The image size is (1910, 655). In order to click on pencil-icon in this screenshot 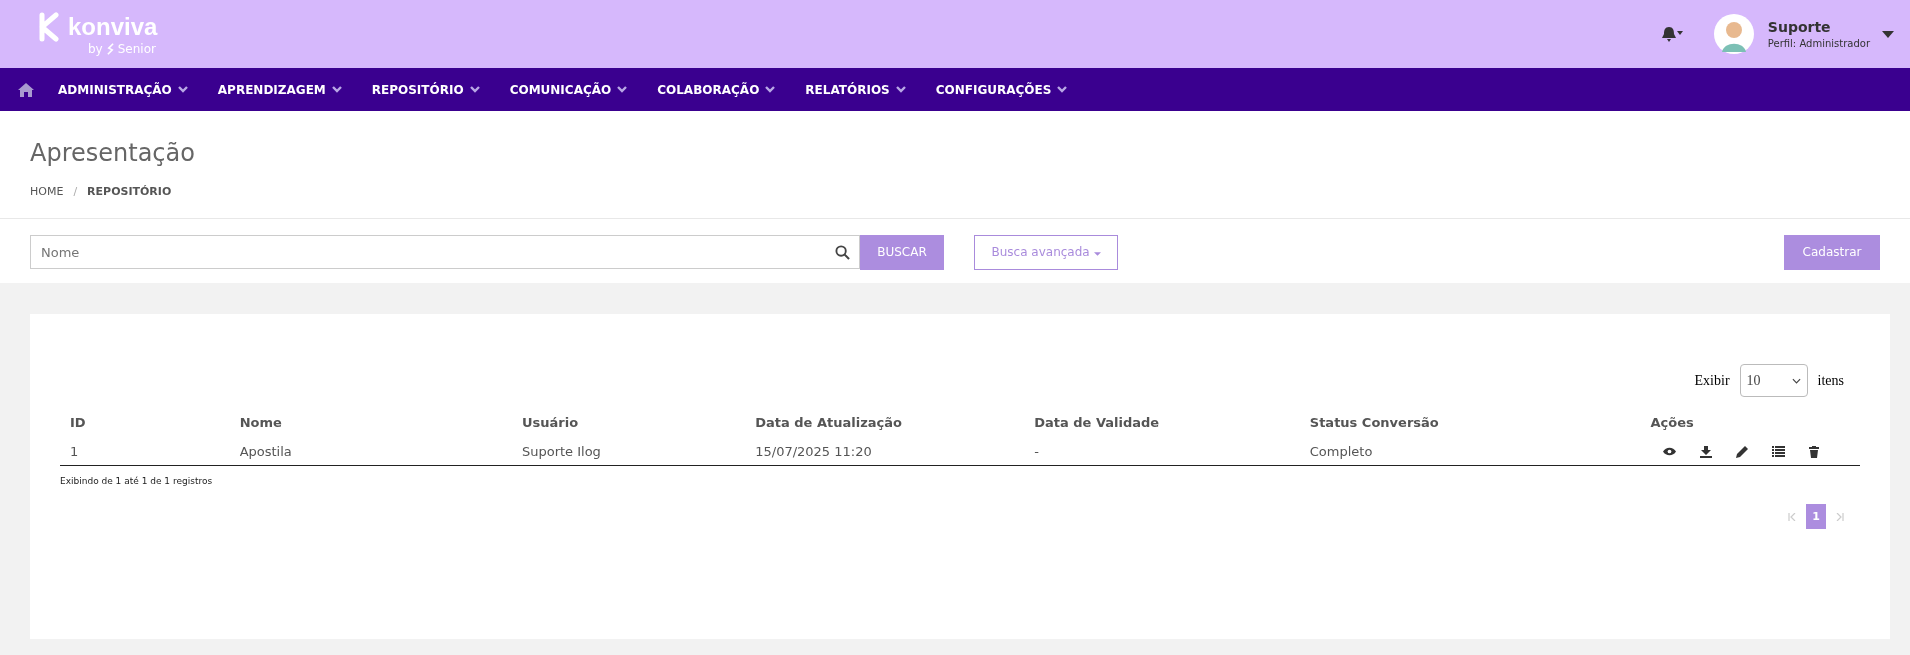, I will do `click(1741, 451)`.